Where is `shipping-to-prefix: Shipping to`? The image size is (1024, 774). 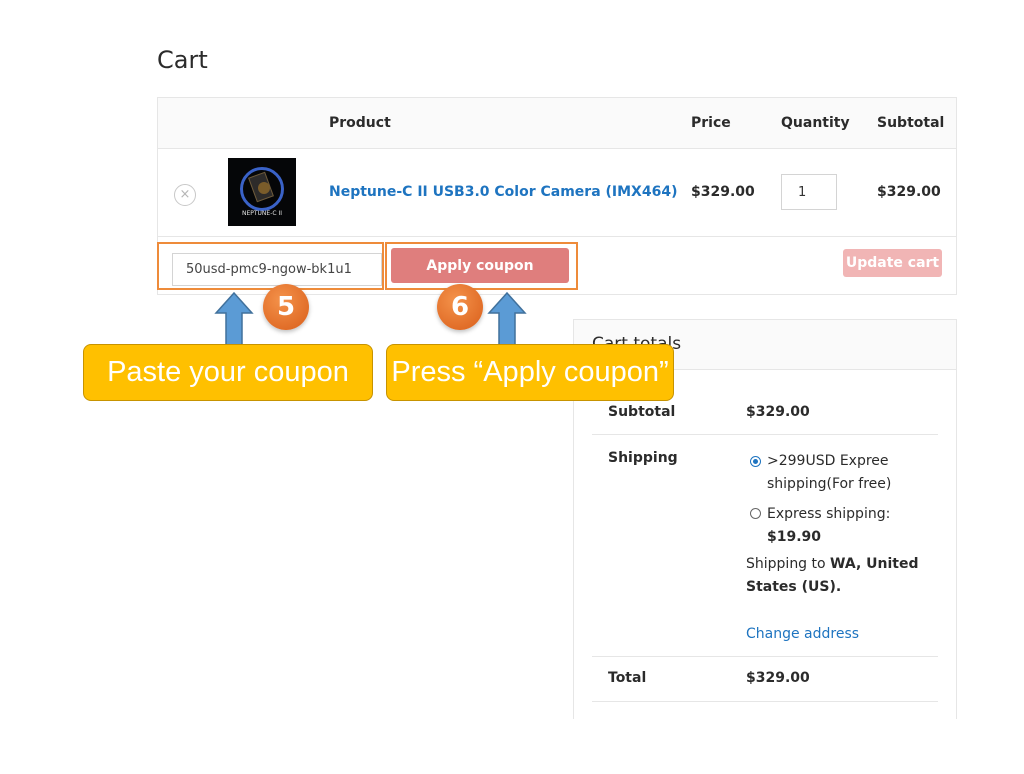 shipping-to-prefix: Shipping to is located at coordinates (786, 564).